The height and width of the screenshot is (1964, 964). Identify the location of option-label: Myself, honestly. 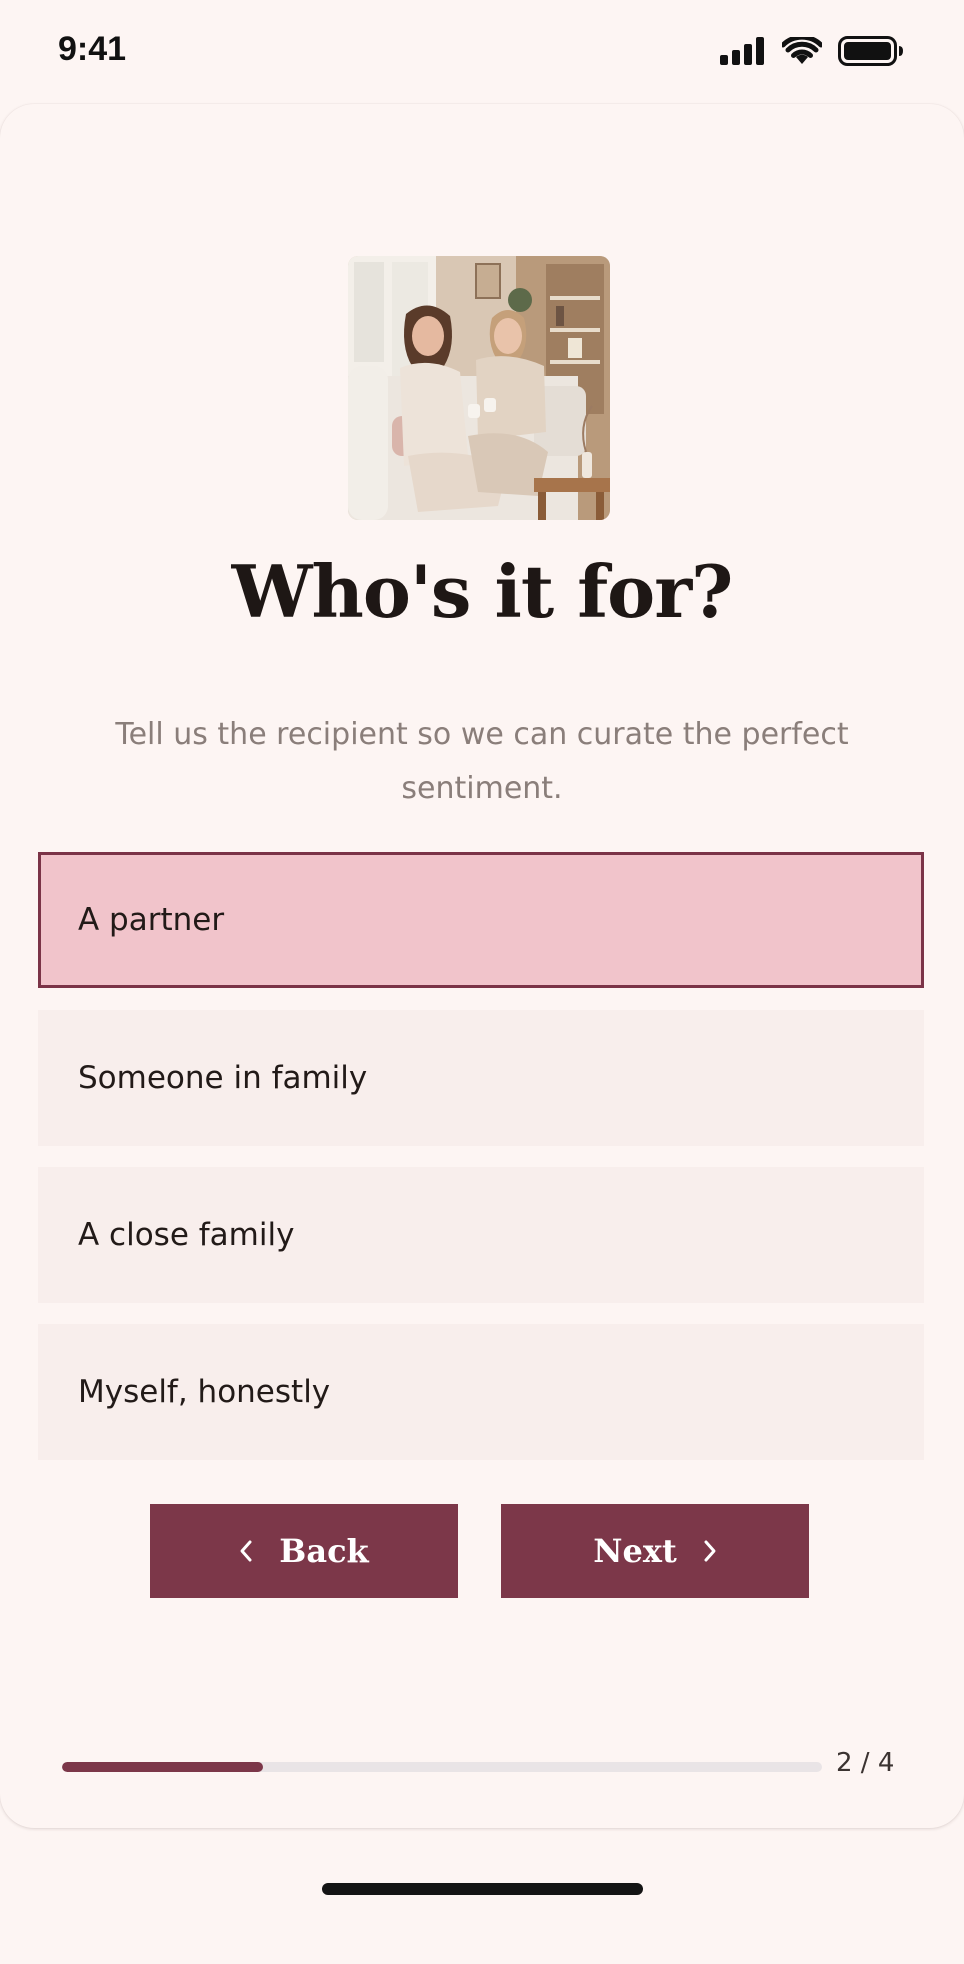
(204, 1392).